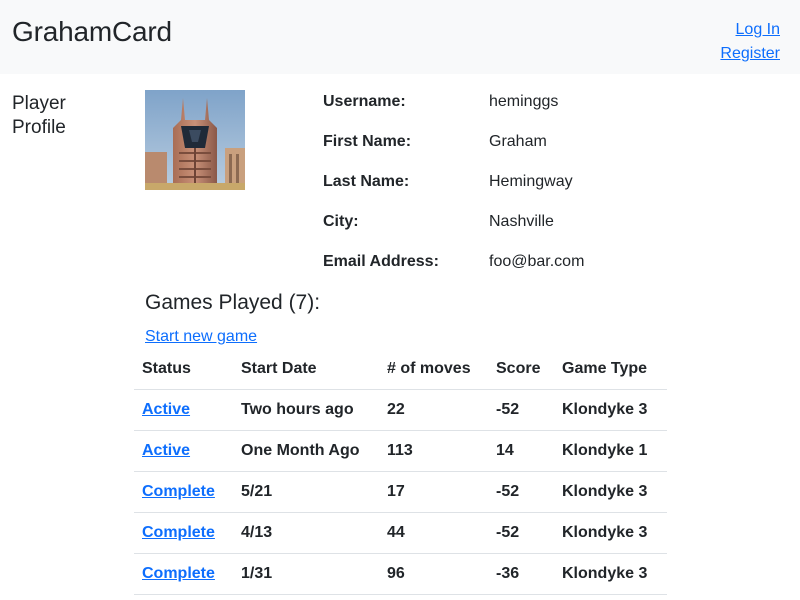 Image resolution: width=800 pixels, height=600 pixels. What do you see at coordinates (306, 451) in the screenshot?
I see `start-date-cell: One Month Ago` at bounding box center [306, 451].